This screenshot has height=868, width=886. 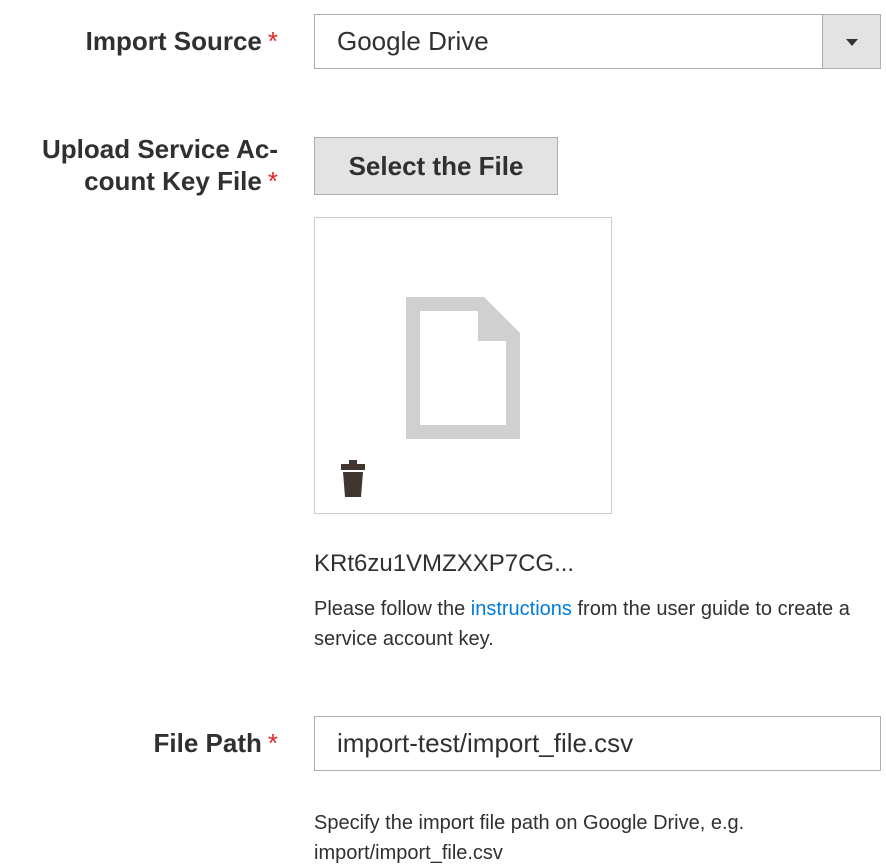 I want to click on import-source-select: Google Drive, so click(x=597, y=41).